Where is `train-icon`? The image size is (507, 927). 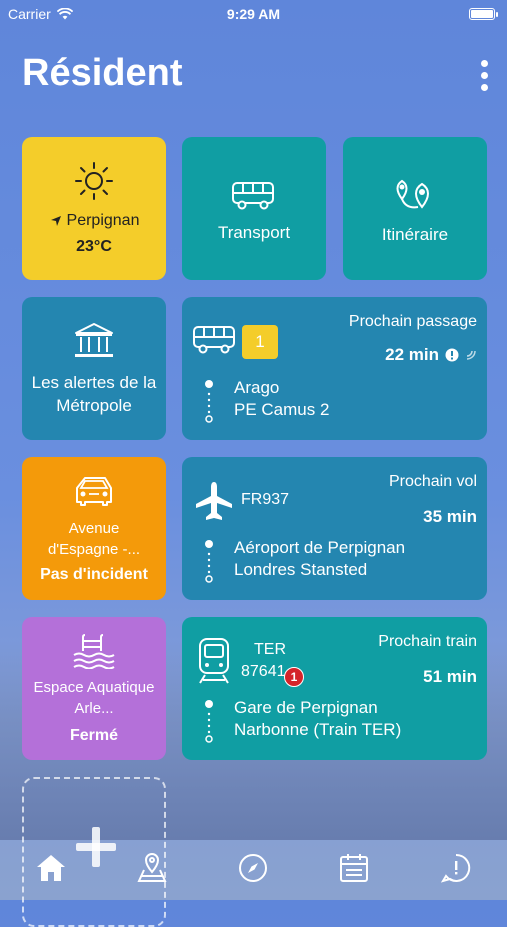 train-icon is located at coordinates (214, 661).